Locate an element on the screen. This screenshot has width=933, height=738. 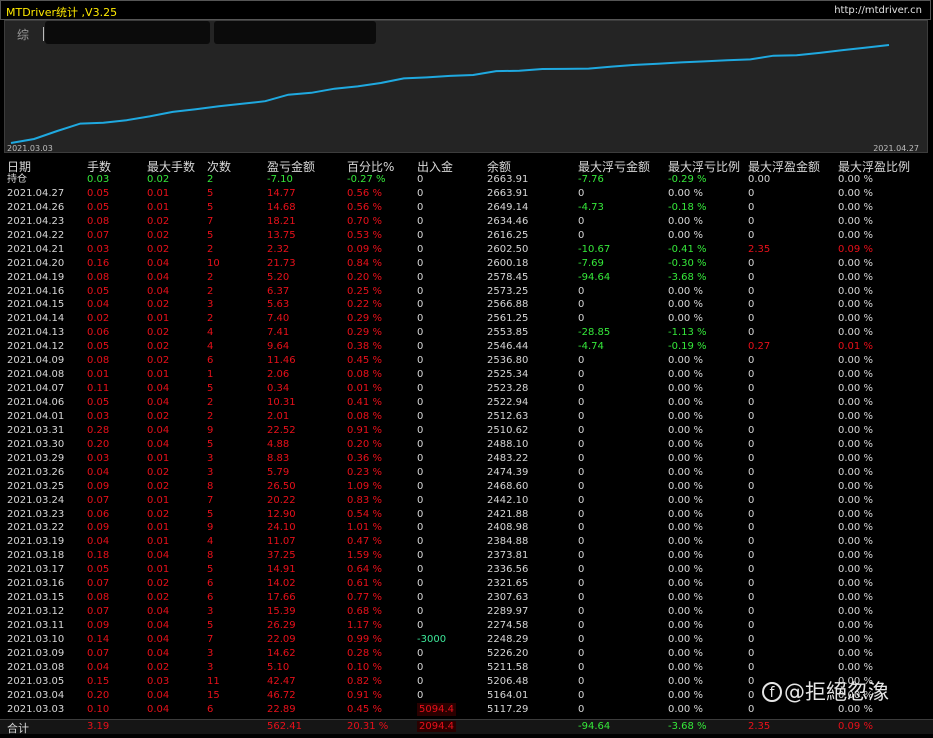
cell-max-lots: 0.01 is located at coordinates (158, 319).